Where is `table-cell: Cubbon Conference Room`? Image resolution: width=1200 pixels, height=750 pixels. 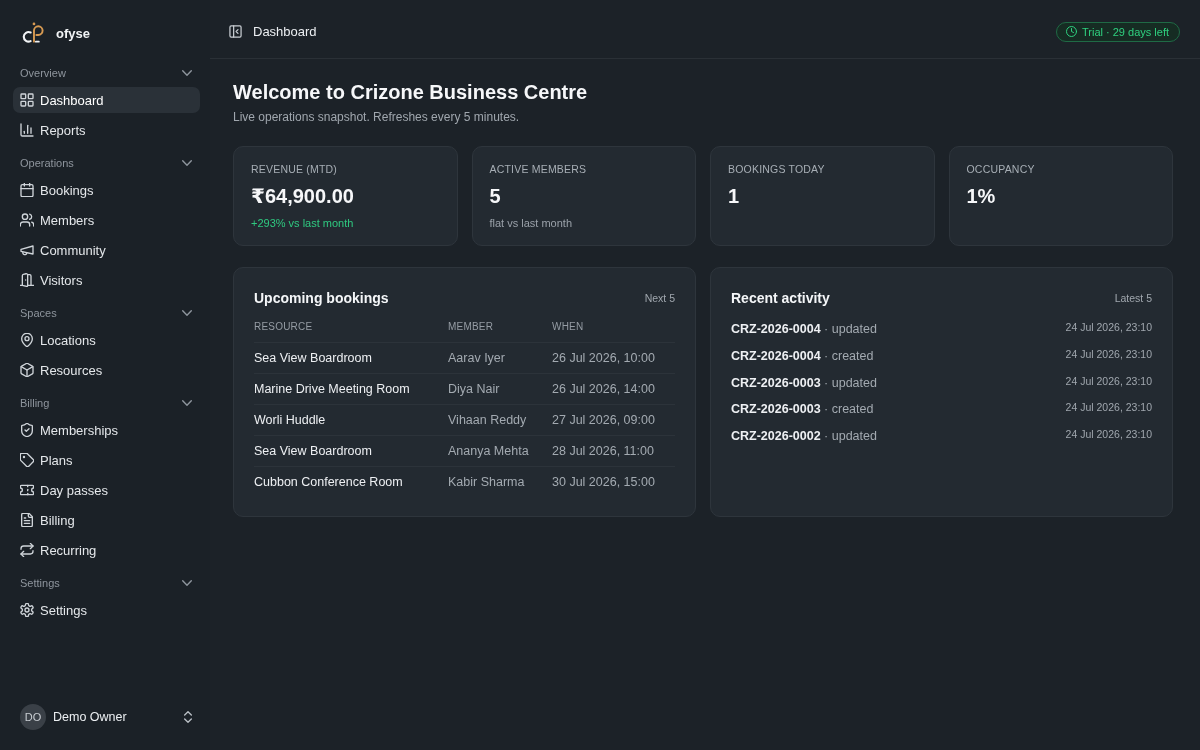
table-cell: Cubbon Conference Room is located at coordinates (351, 481).